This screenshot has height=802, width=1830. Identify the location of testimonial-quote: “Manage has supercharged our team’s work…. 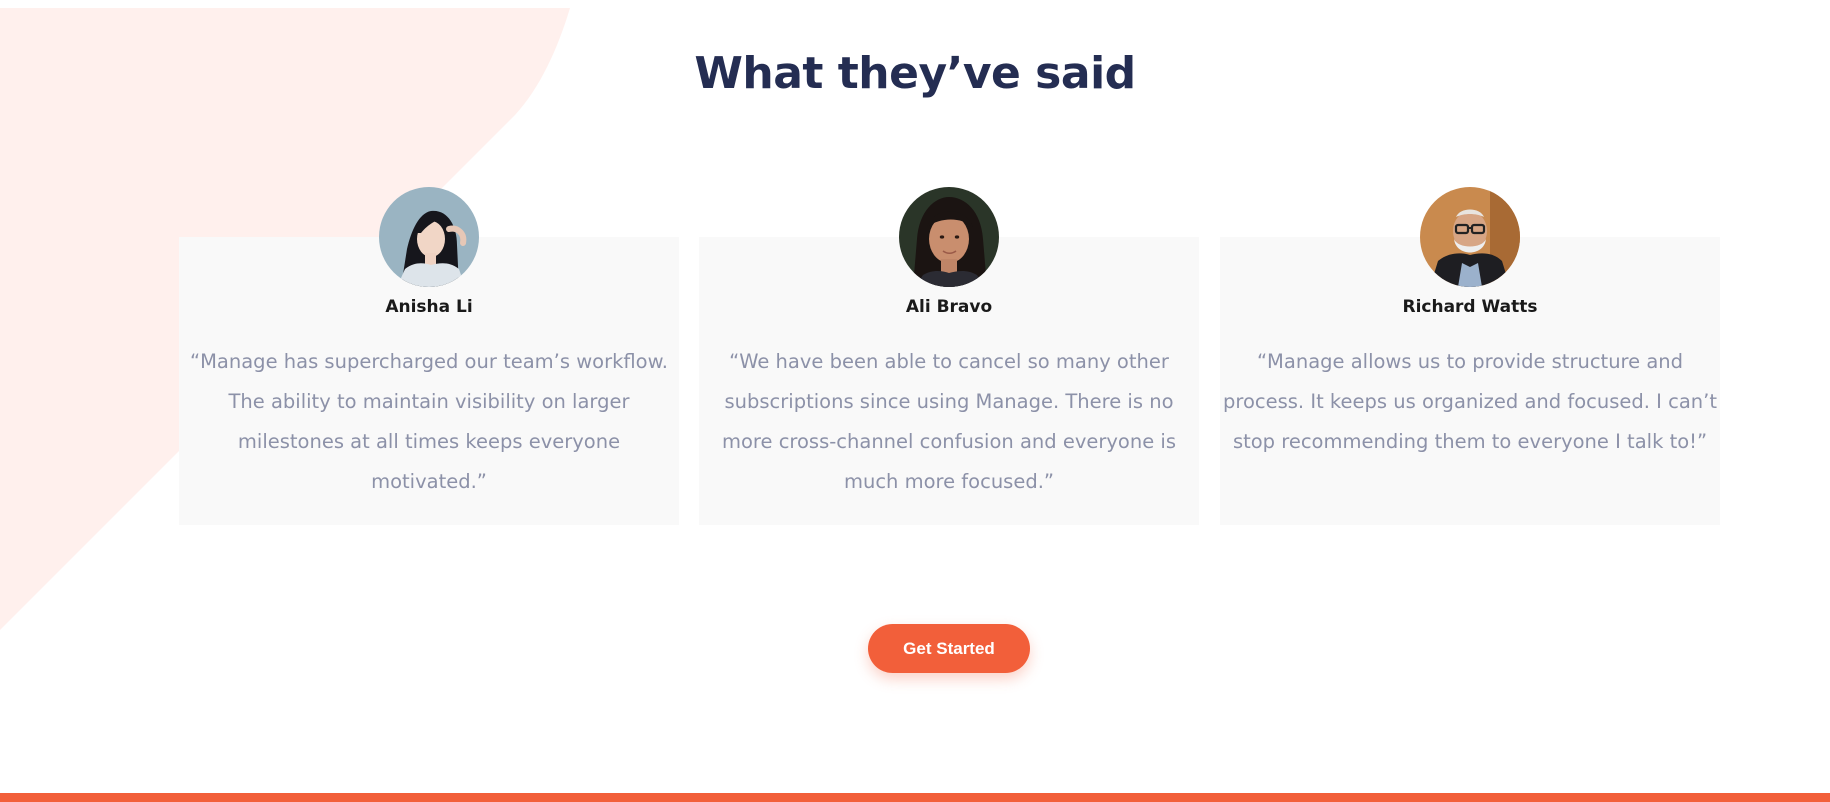
(429, 421).